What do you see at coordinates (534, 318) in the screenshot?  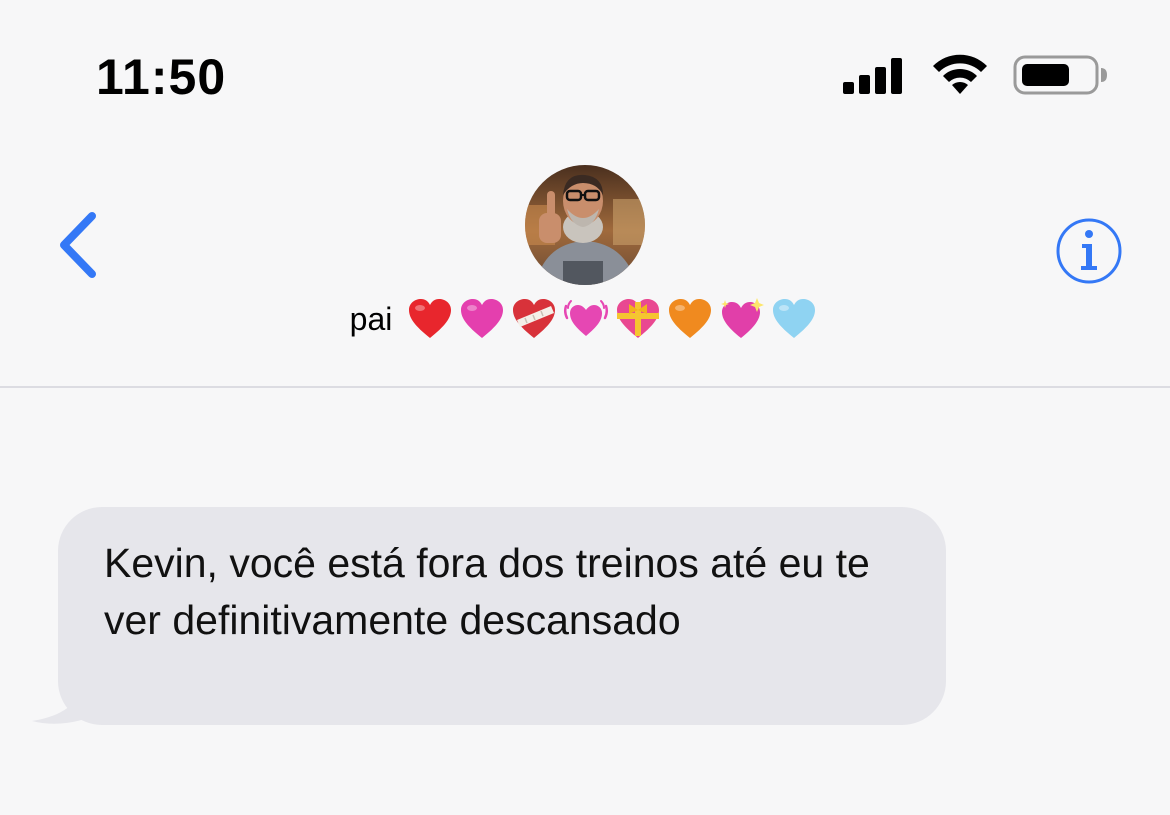 I see `mending-heart-icon` at bounding box center [534, 318].